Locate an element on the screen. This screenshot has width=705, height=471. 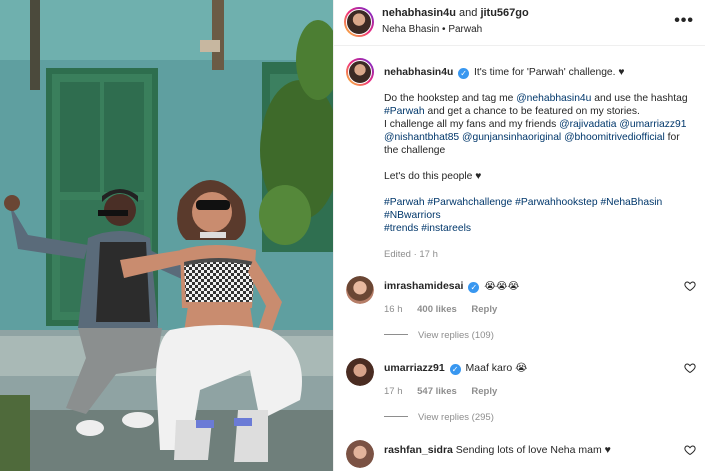
collaborator-username: jitu567go is located at coordinates (504, 13).